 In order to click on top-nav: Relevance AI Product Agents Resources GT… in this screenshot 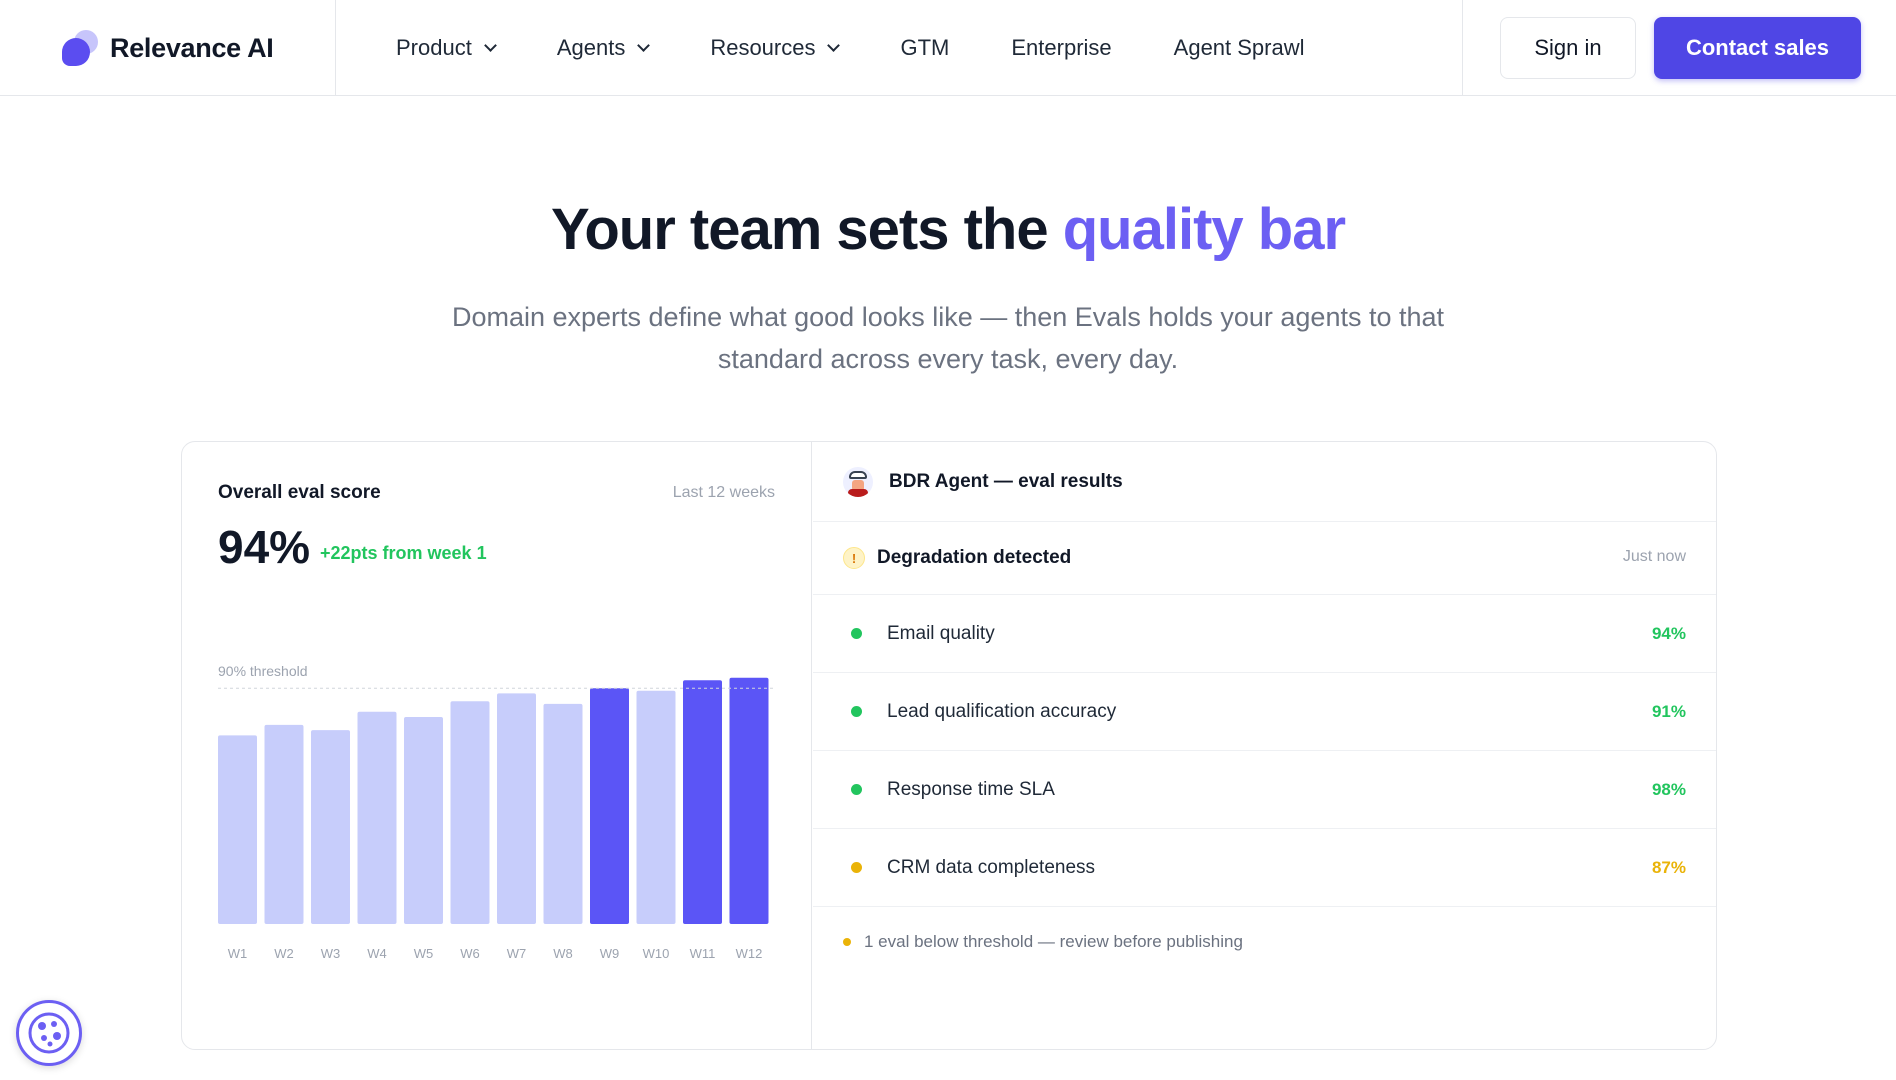, I will do `click(948, 48)`.